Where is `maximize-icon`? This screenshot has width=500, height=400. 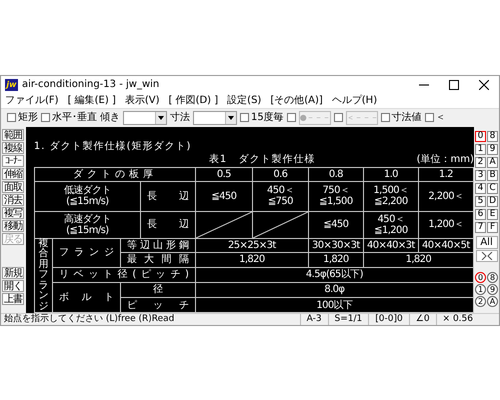
maximize-icon is located at coordinates (454, 85).